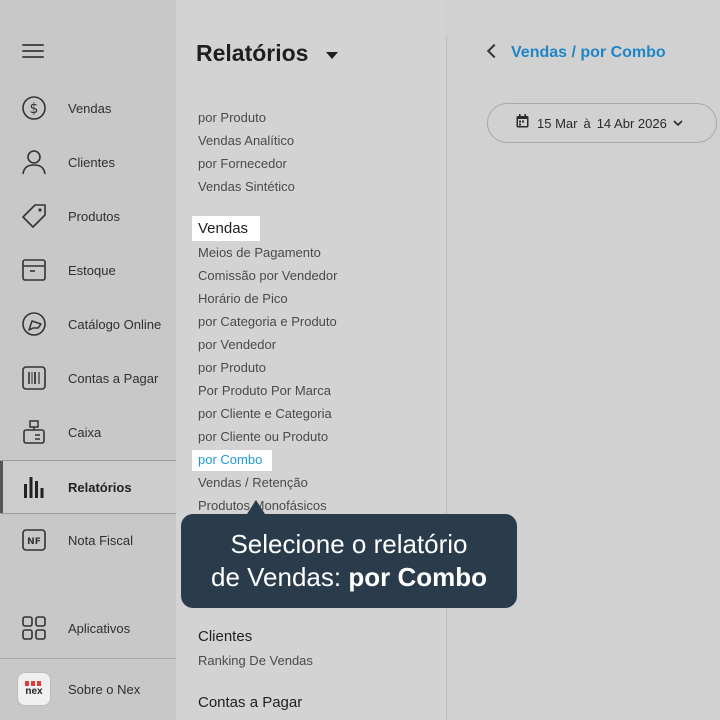  I want to click on date-from: 15 Mar, so click(557, 123).